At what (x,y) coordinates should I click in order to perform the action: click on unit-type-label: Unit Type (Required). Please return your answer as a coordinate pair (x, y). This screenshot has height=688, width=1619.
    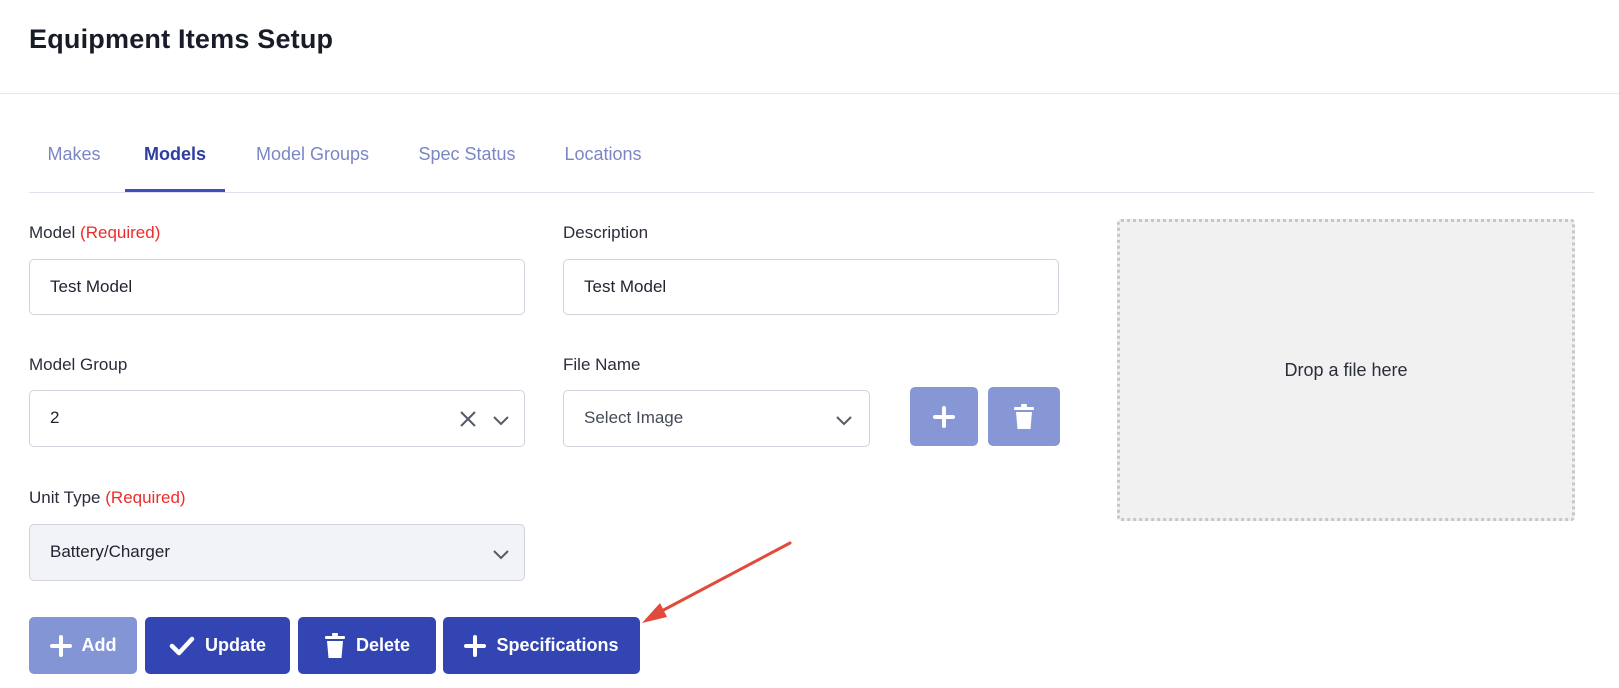
    Looking at the image, I should click on (107, 498).